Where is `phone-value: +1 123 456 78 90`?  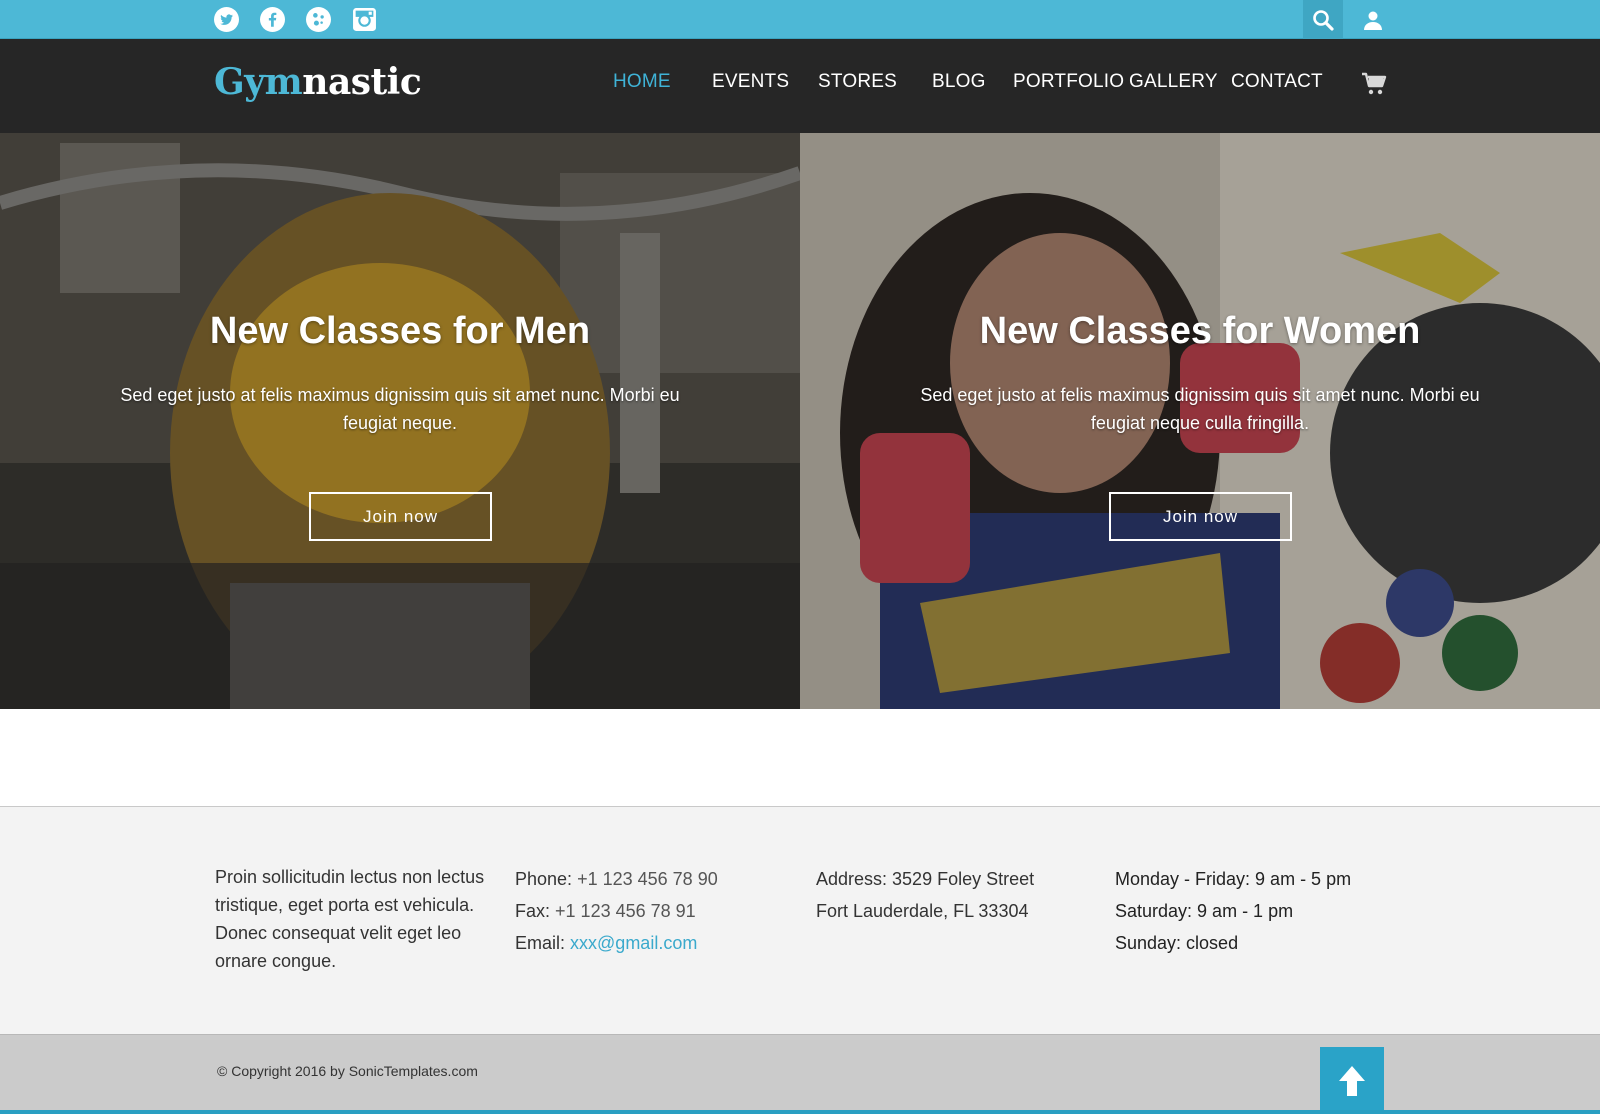
phone-value: +1 123 456 78 90 is located at coordinates (647, 879).